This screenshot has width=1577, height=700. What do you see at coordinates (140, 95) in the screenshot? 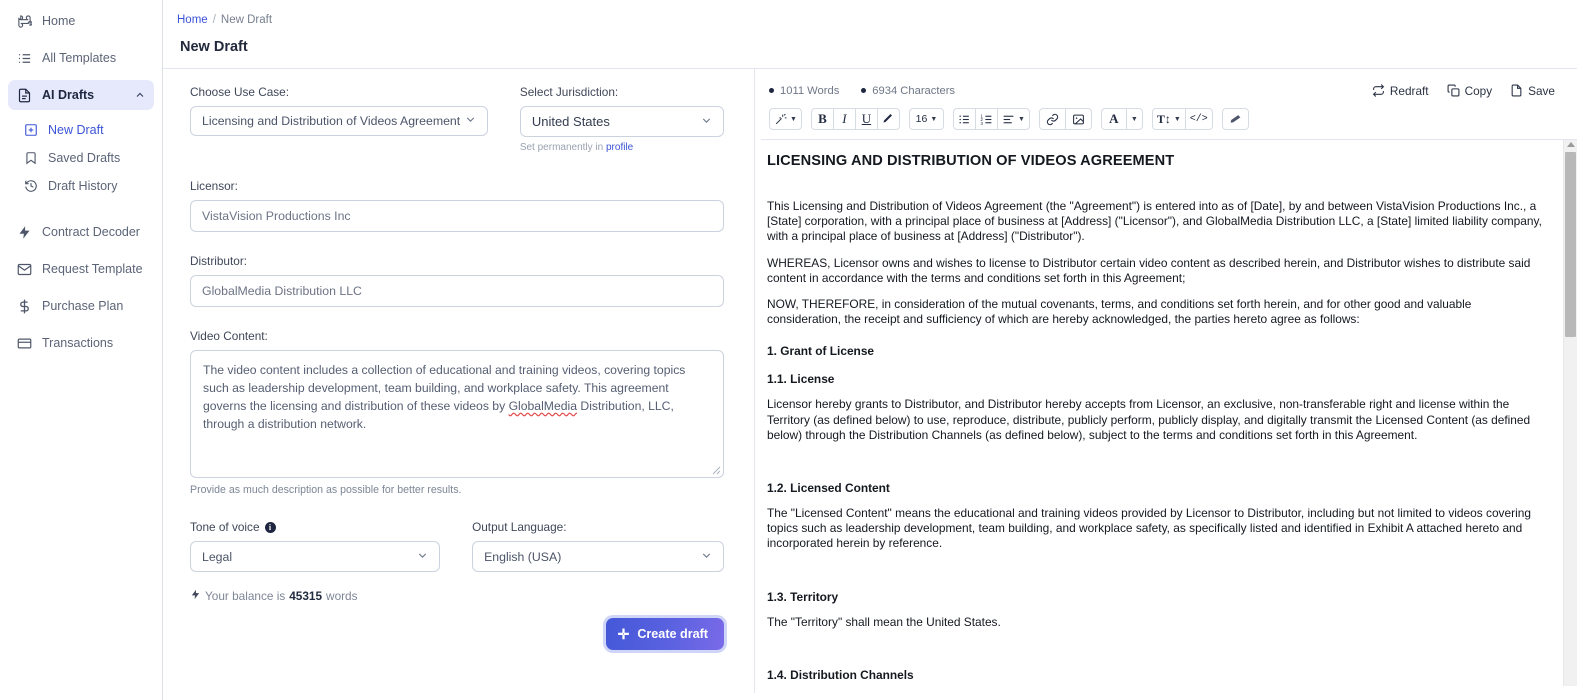
I see `chevron-up-icon` at bounding box center [140, 95].